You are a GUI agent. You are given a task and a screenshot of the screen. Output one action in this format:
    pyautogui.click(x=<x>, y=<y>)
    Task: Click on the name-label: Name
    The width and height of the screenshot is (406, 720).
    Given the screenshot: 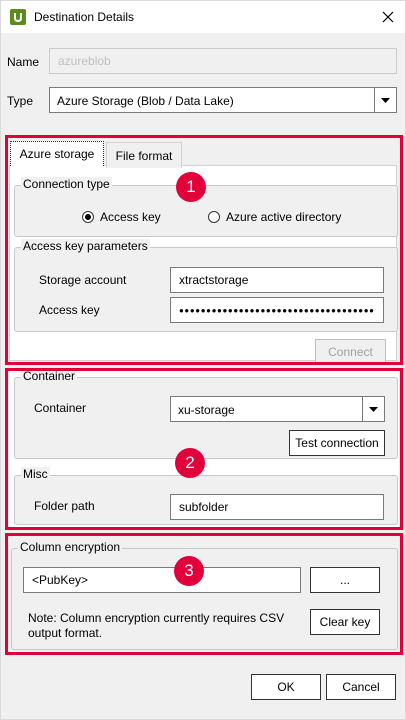 What is the action you would take?
    pyautogui.click(x=23, y=62)
    